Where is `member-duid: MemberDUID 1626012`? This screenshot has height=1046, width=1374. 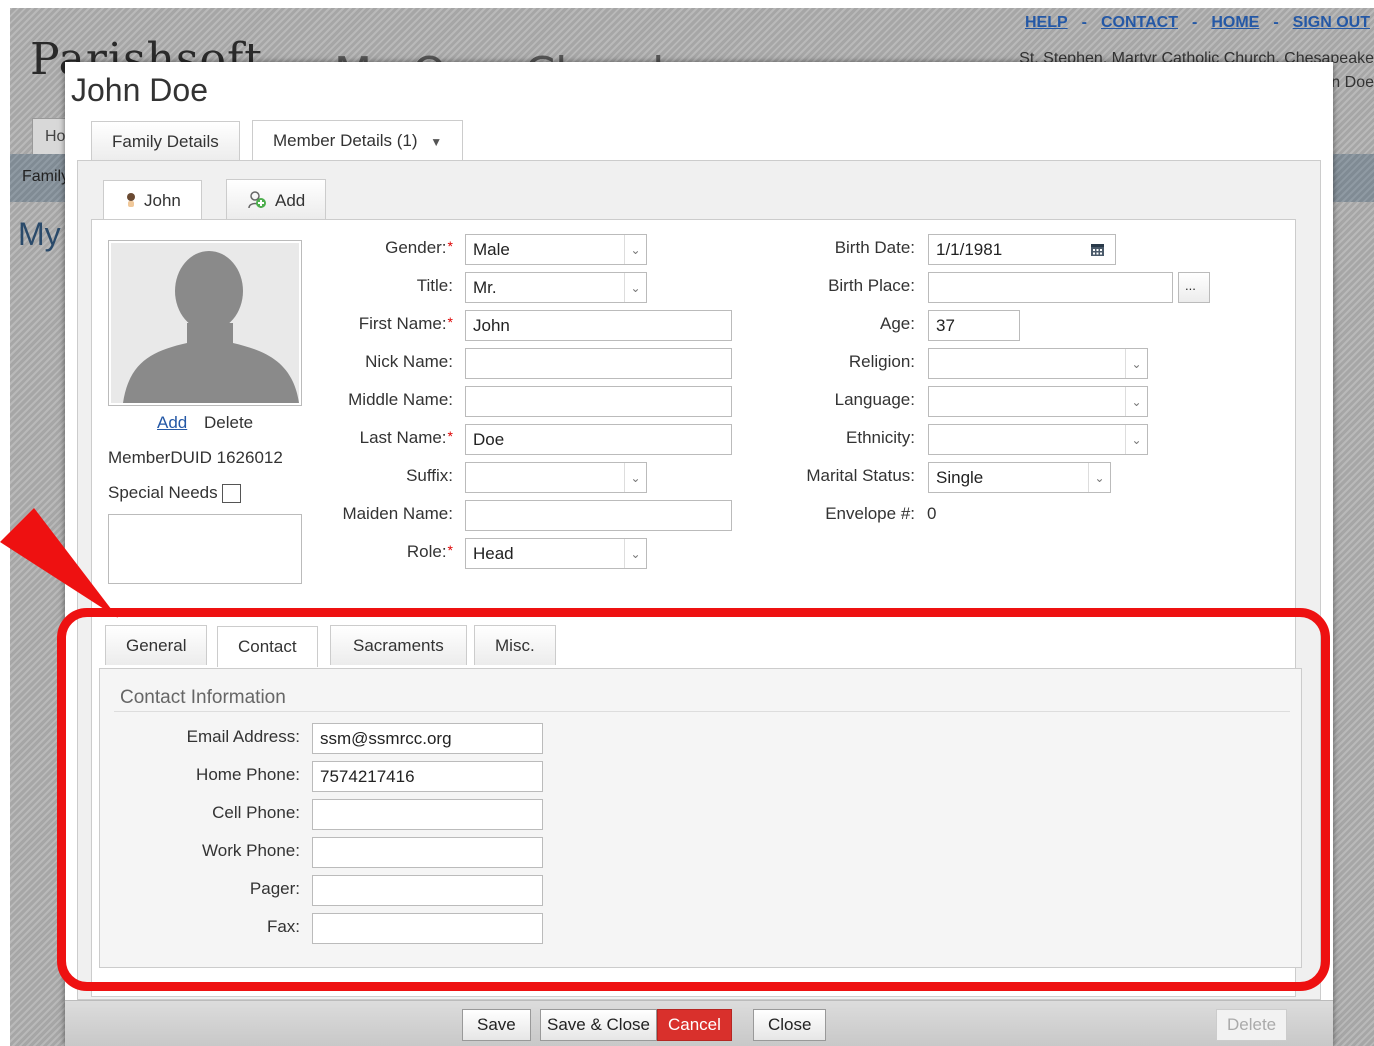
member-duid: MemberDUID 1626012 is located at coordinates (195, 457).